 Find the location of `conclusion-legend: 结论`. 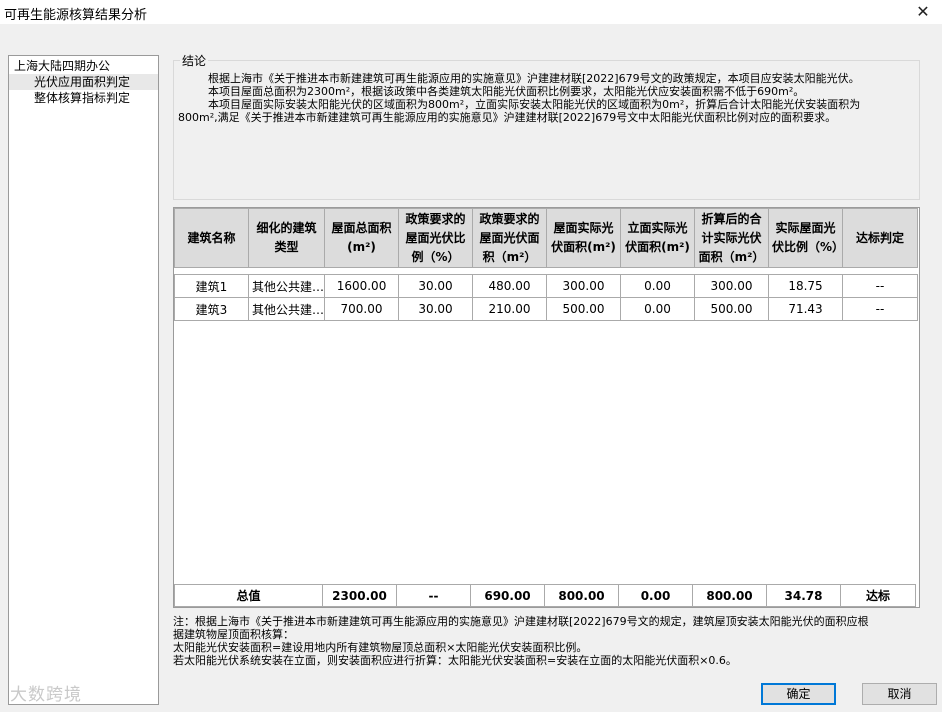

conclusion-legend: 结论 is located at coordinates (194, 60).